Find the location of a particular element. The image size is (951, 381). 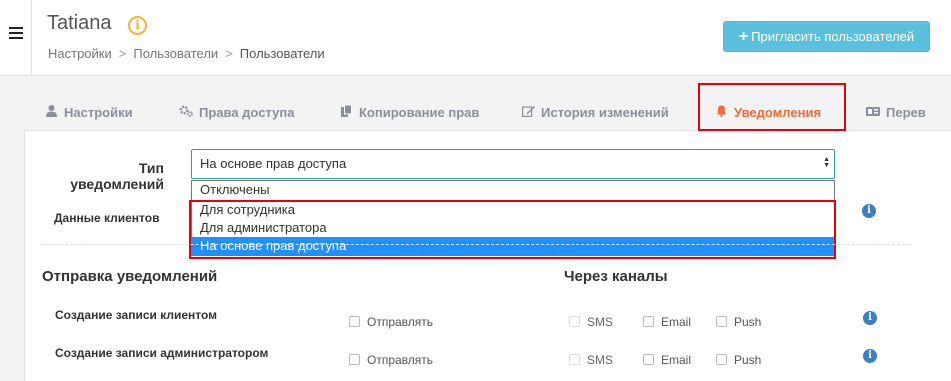

highlight-box-options is located at coordinates (512, 229).